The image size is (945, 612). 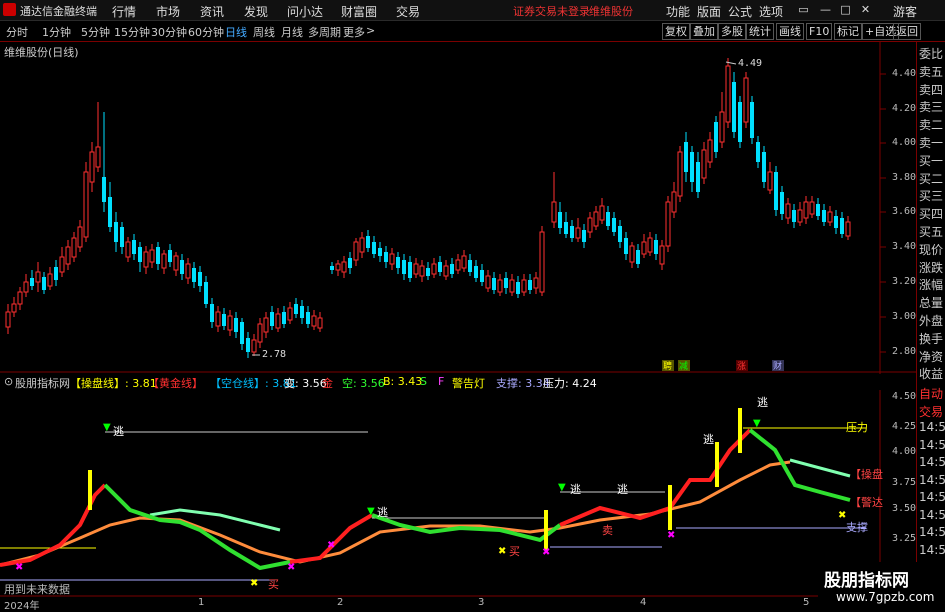 What do you see at coordinates (256, 11) in the screenshot?
I see `menu-faxian: 发现` at bounding box center [256, 11].